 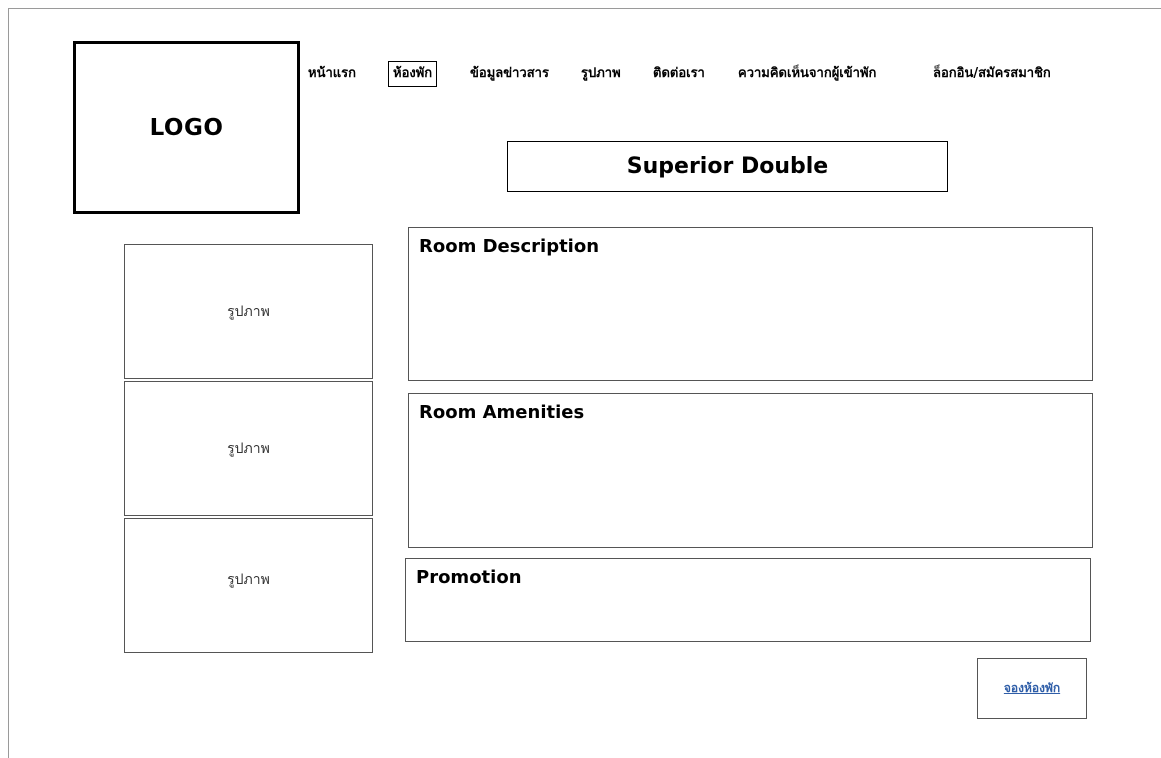 I want to click on nav-item-rooms: ห้องพัก, so click(x=413, y=74).